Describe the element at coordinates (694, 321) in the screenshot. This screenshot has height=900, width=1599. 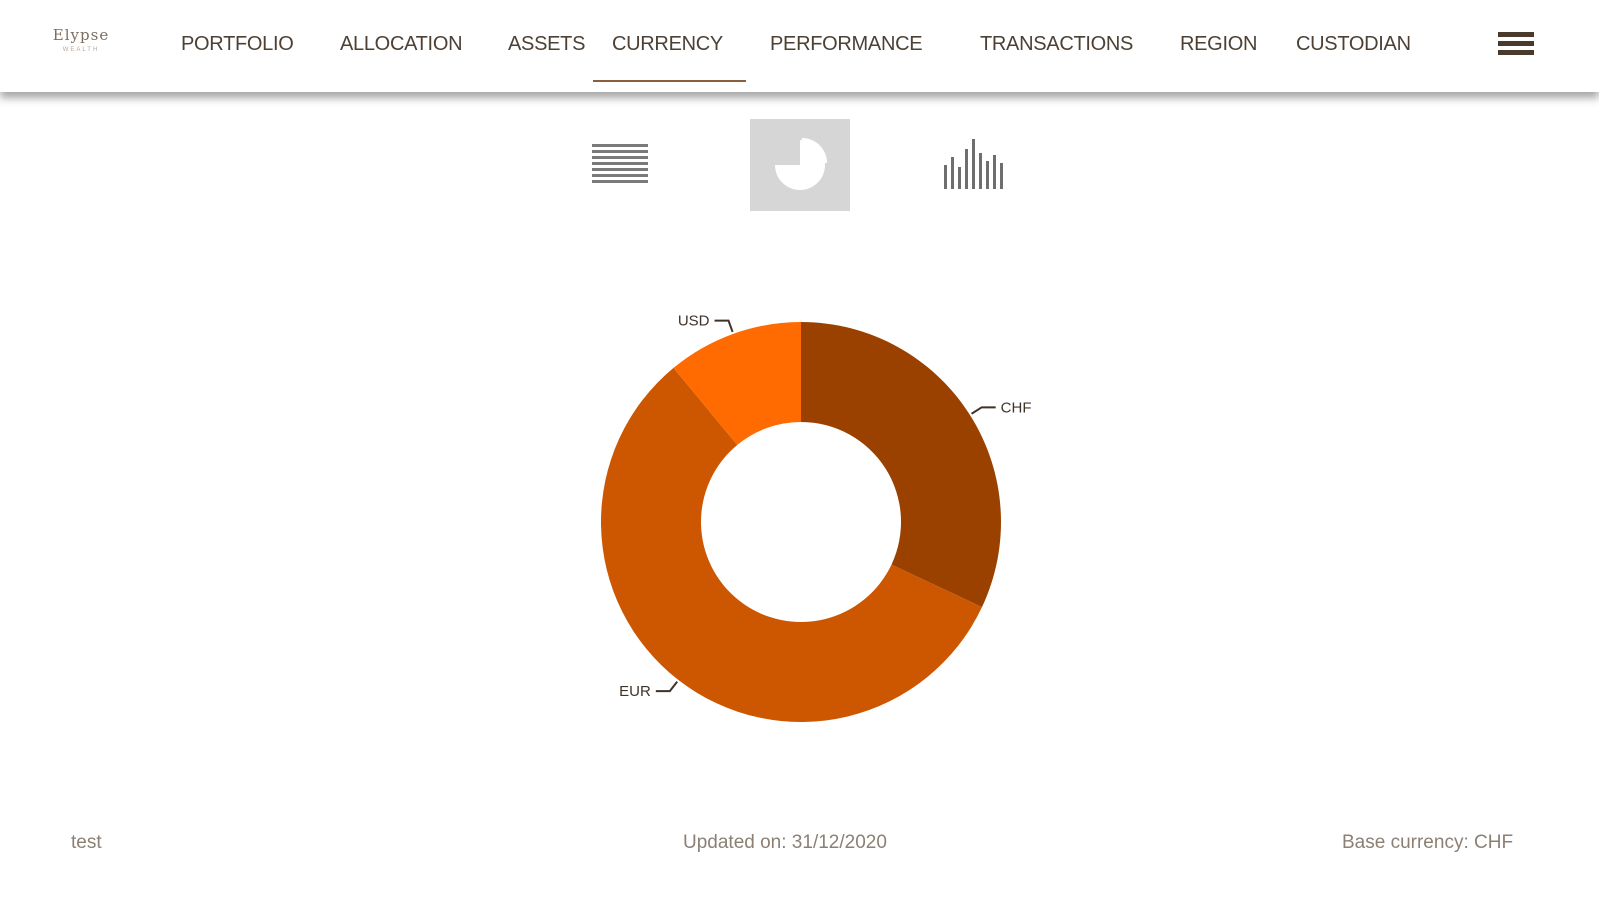
I see `slice-label-usd: USD` at that location.